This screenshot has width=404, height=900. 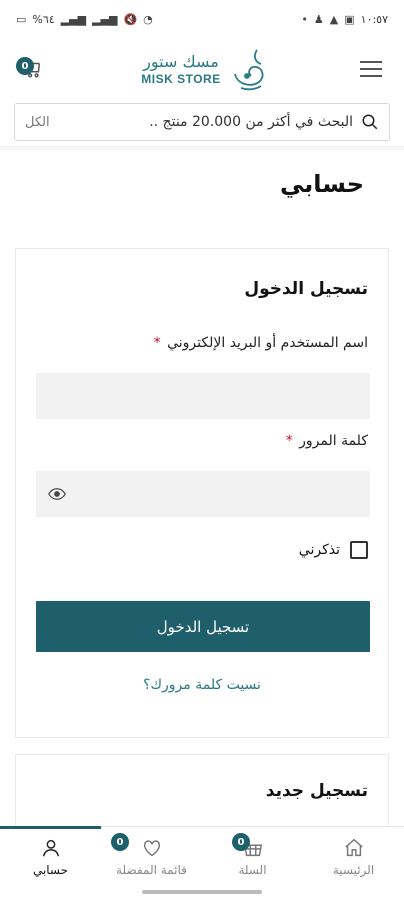 What do you see at coordinates (43, 19) in the screenshot?
I see `battery-level: %٦٤` at bounding box center [43, 19].